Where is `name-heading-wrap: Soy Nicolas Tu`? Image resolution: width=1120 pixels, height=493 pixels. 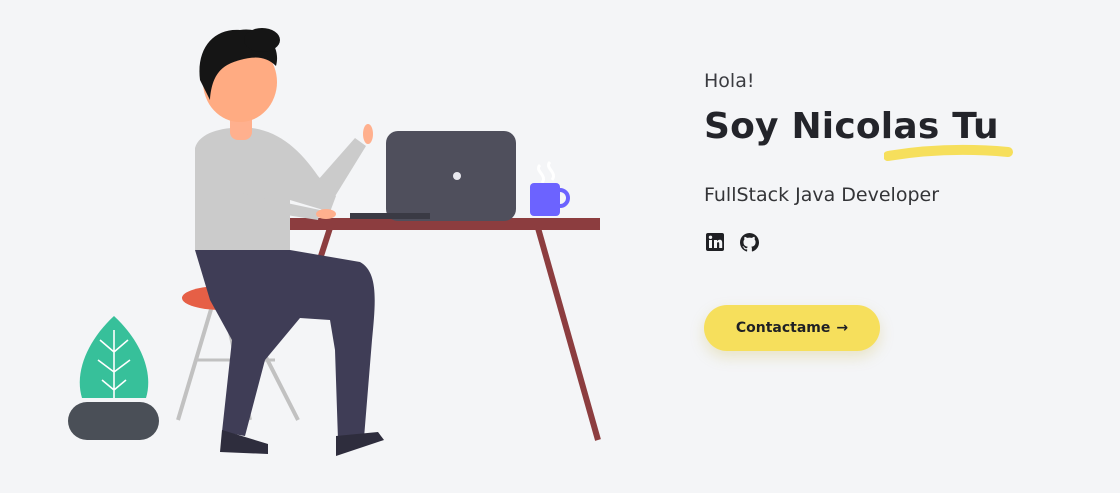
name-heading-wrap: Soy Nicolas Tu is located at coordinates (894, 134).